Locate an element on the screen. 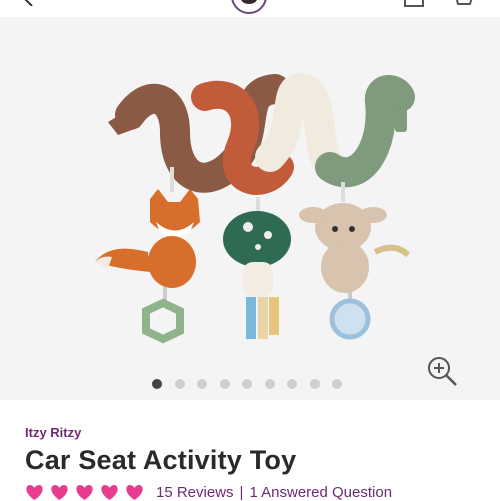 The height and width of the screenshot is (501, 500). rating-hearts is located at coordinates (84, 492).